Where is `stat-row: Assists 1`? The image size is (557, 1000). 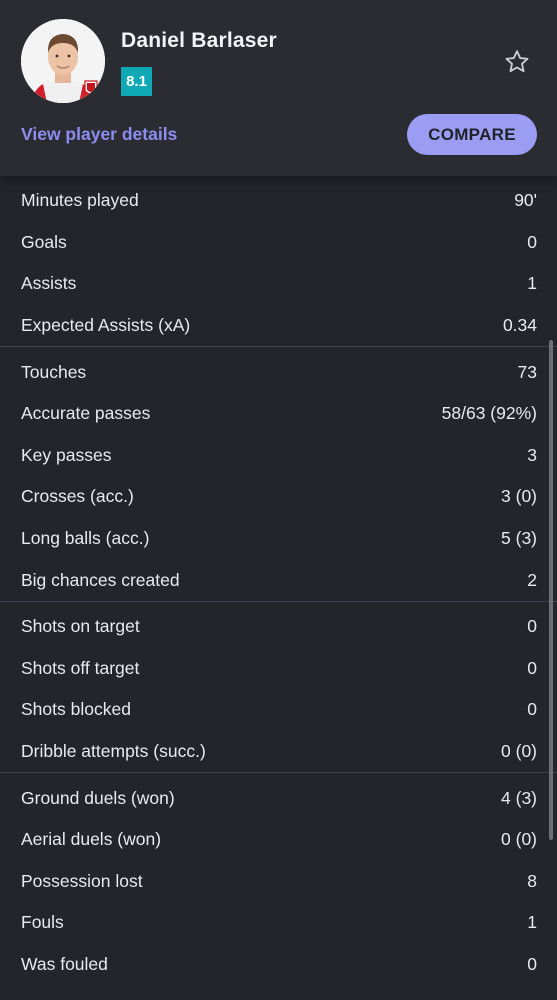 stat-row: Assists 1 is located at coordinates (278, 284).